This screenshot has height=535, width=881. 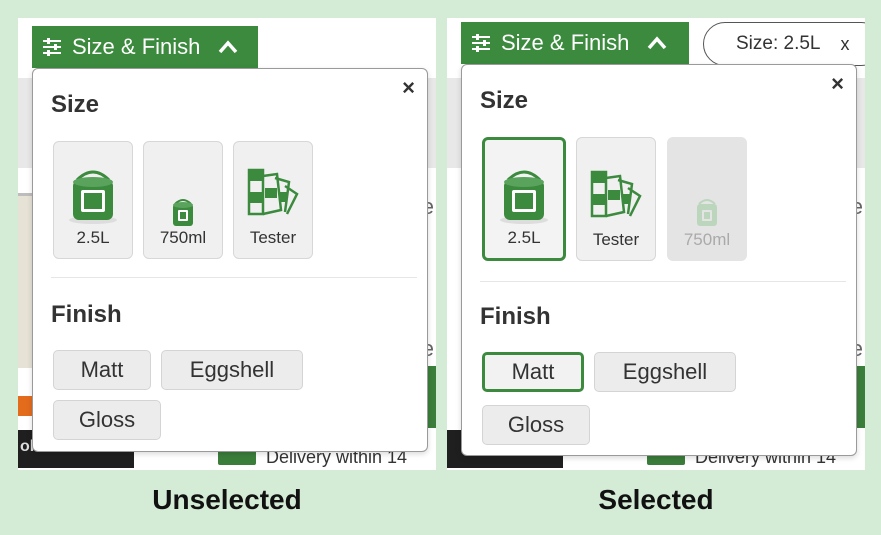 I want to click on size-option-750ml-disabled: 750ml, so click(x=707, y=199).